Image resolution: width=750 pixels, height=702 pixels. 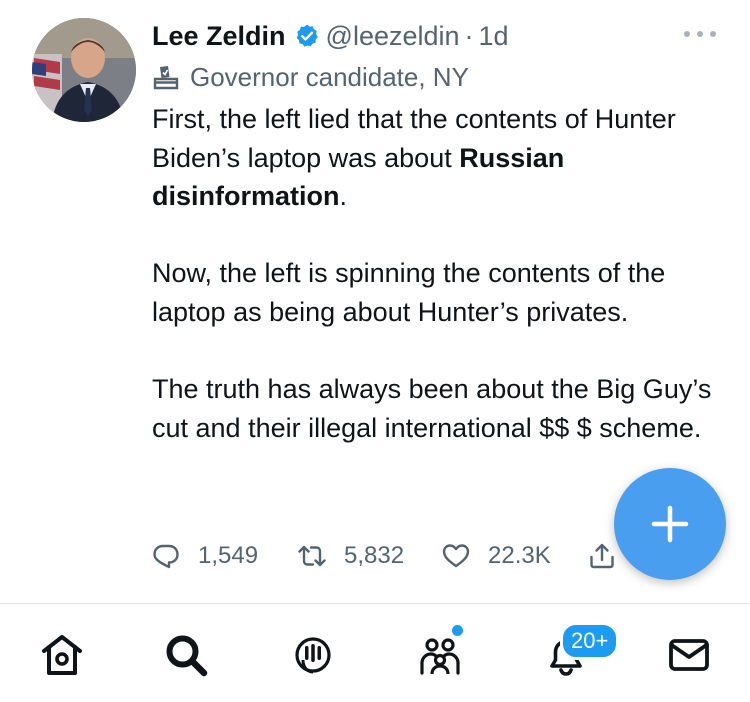 What do you see at coordinates (166, 78) in the screenshot?
I see `ballot-box-icon` at bounding box center [166, 78].